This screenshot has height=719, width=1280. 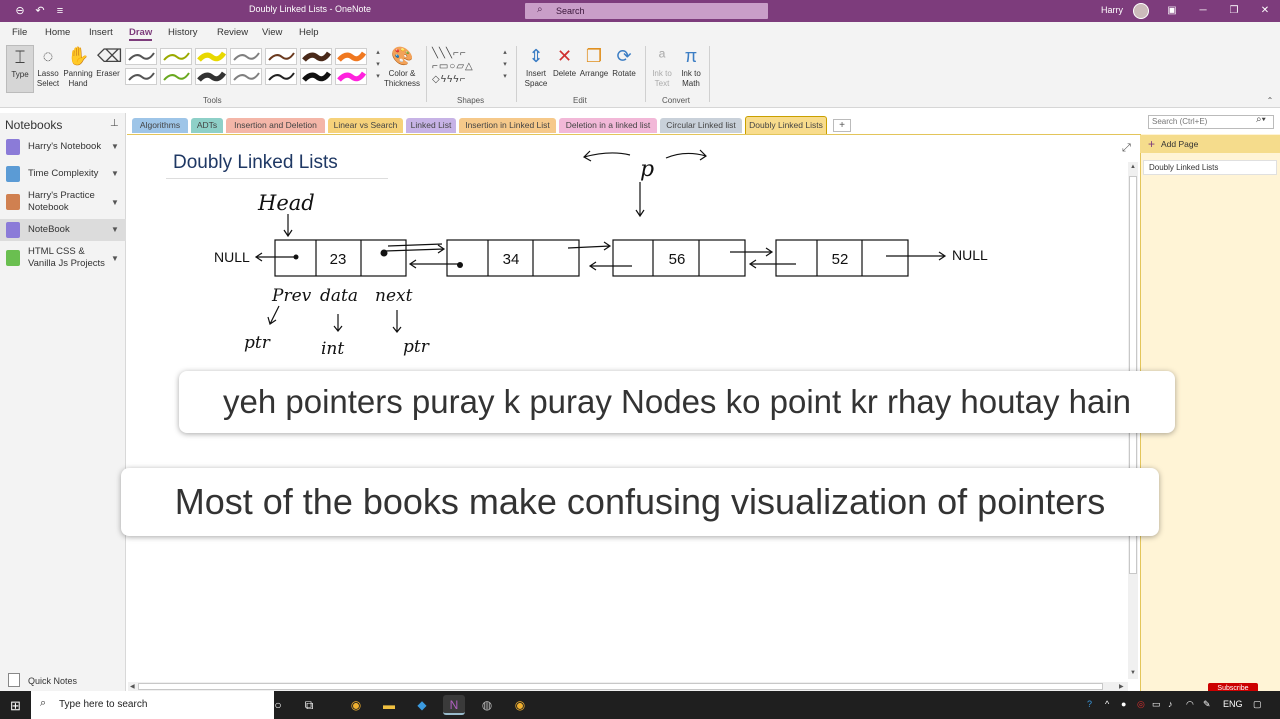 What do you see at coordinates (257, 343) in the screenshot?
I see `type-label-prev: ptr` at bounding box center [257, 343].